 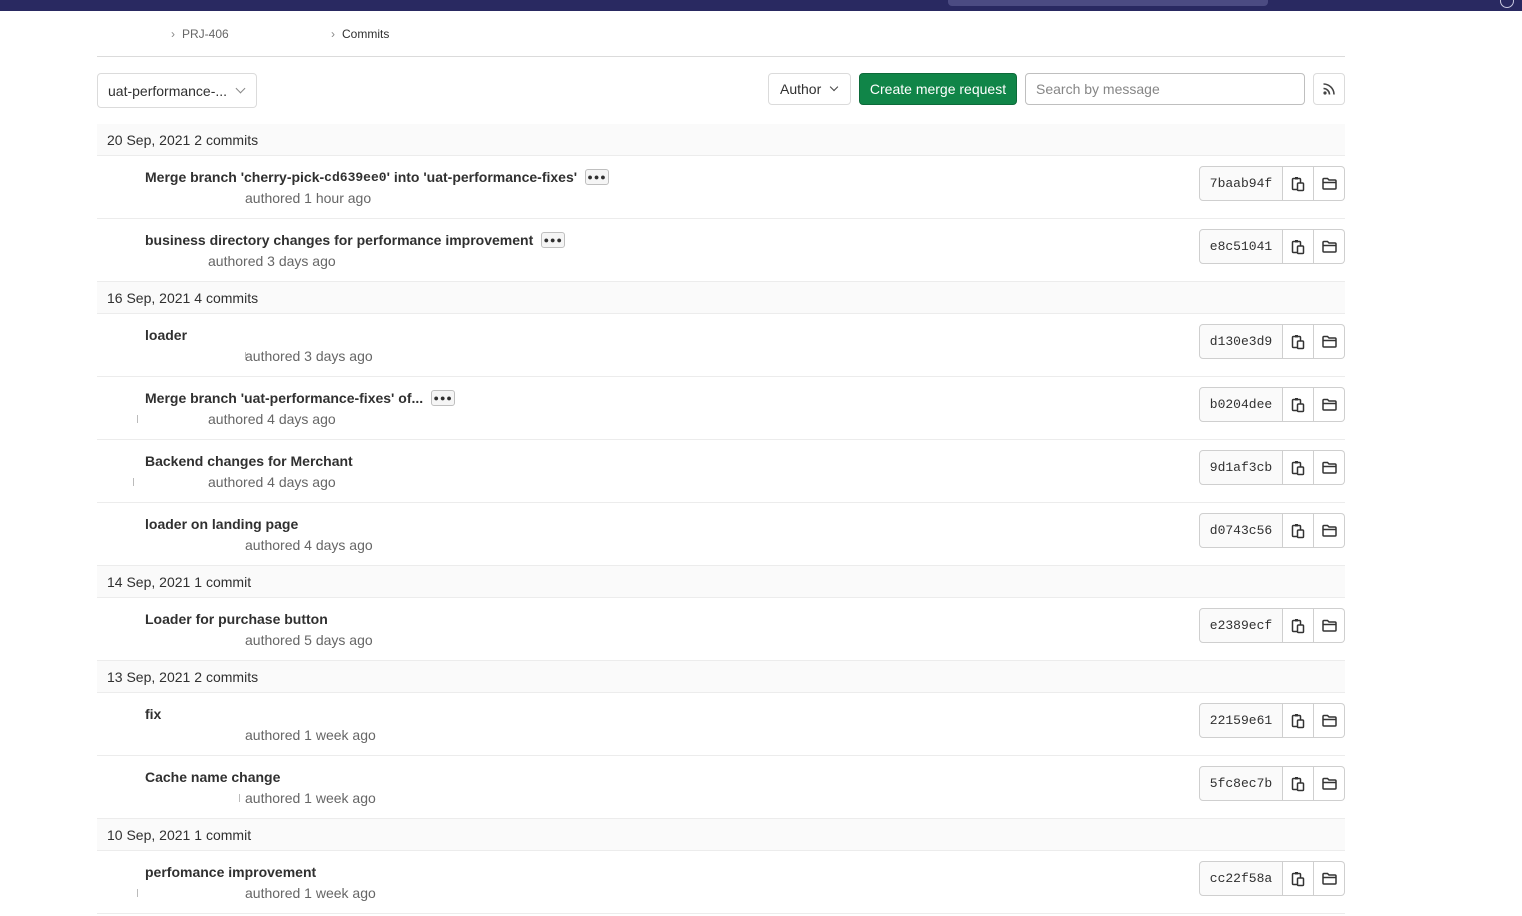 What do you see at coordinates (226, 297) in the screenshot?
I see `day-commit-count: 4 commits` at bounding box center [226, 297].